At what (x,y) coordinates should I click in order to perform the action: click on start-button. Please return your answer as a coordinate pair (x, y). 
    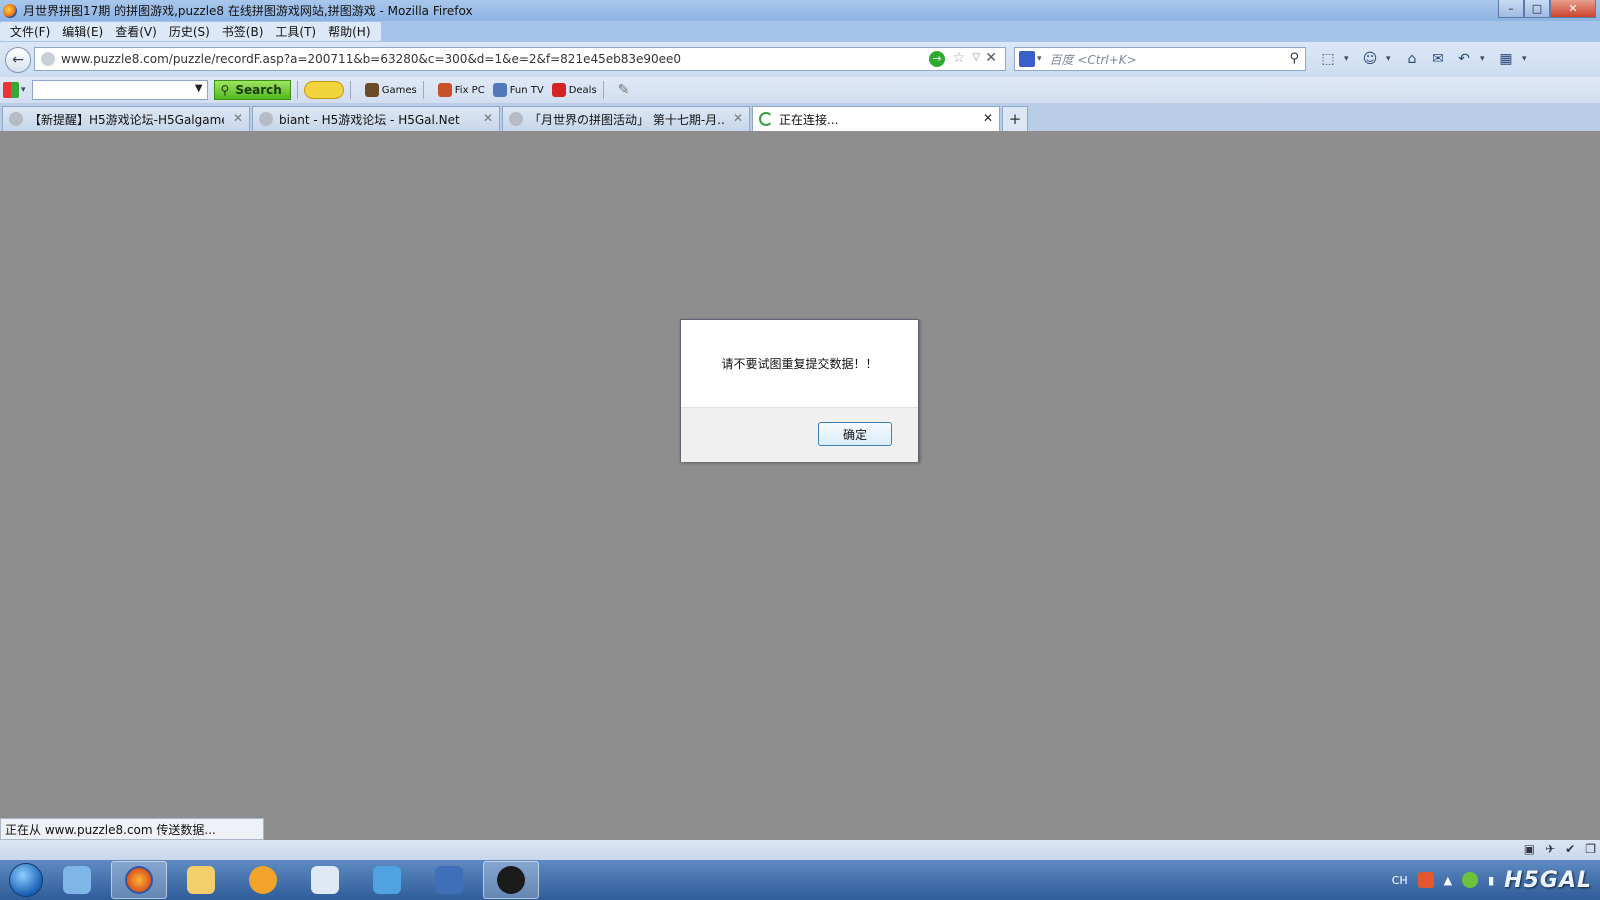
    Looking at the image, I should click on (26, 880).